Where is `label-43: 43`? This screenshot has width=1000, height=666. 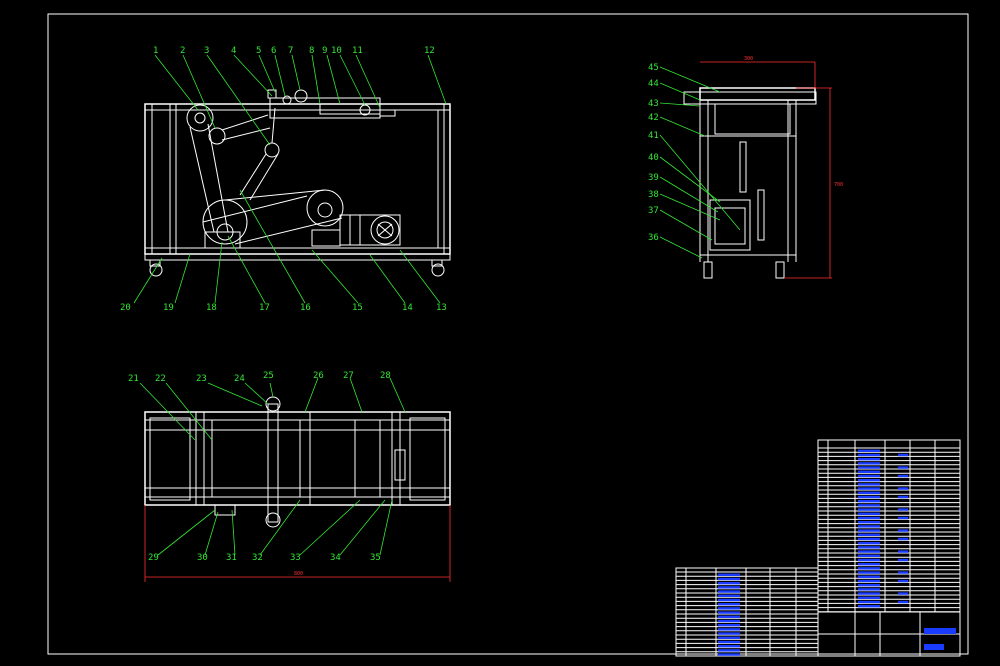 label-43: 43 is located at coordinates (653, 104).